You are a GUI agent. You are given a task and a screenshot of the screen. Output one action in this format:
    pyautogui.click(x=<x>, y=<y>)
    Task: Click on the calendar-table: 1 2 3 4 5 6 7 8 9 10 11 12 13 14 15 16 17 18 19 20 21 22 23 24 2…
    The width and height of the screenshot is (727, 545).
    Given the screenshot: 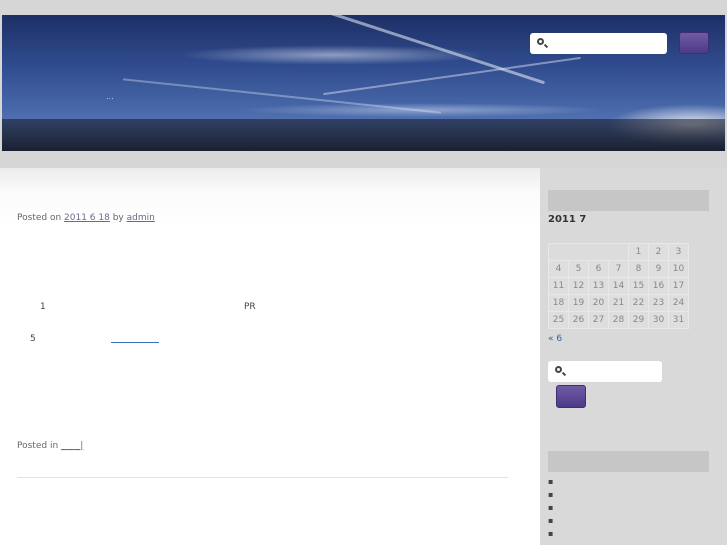 What is the action you would take?
    pyautogui.click(x=618, y=286)
    